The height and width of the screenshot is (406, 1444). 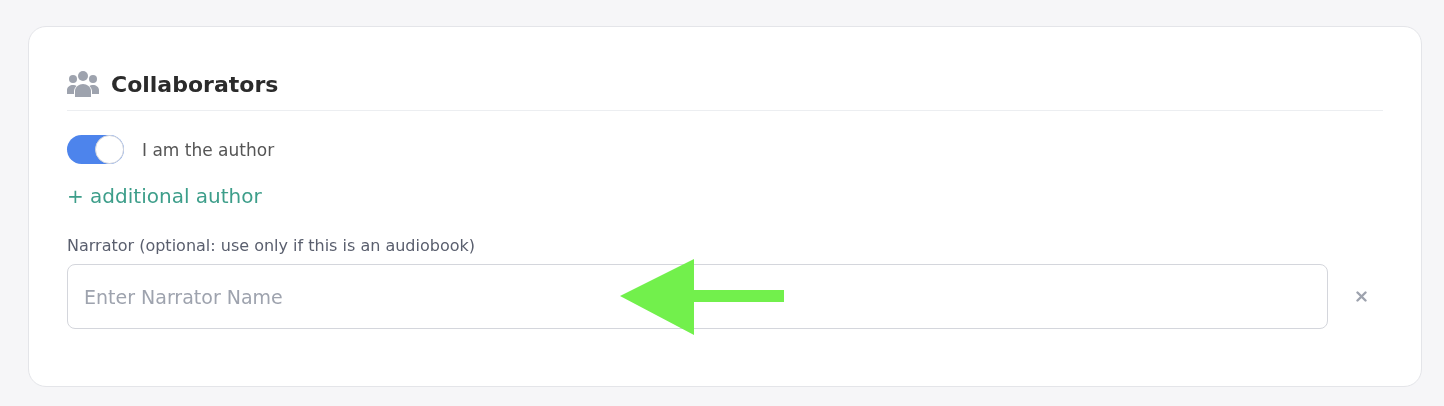 What do you see at coordinates (95, 149) in the screenshot?
I see `toggle-switch` at bounding box center [95, 149].